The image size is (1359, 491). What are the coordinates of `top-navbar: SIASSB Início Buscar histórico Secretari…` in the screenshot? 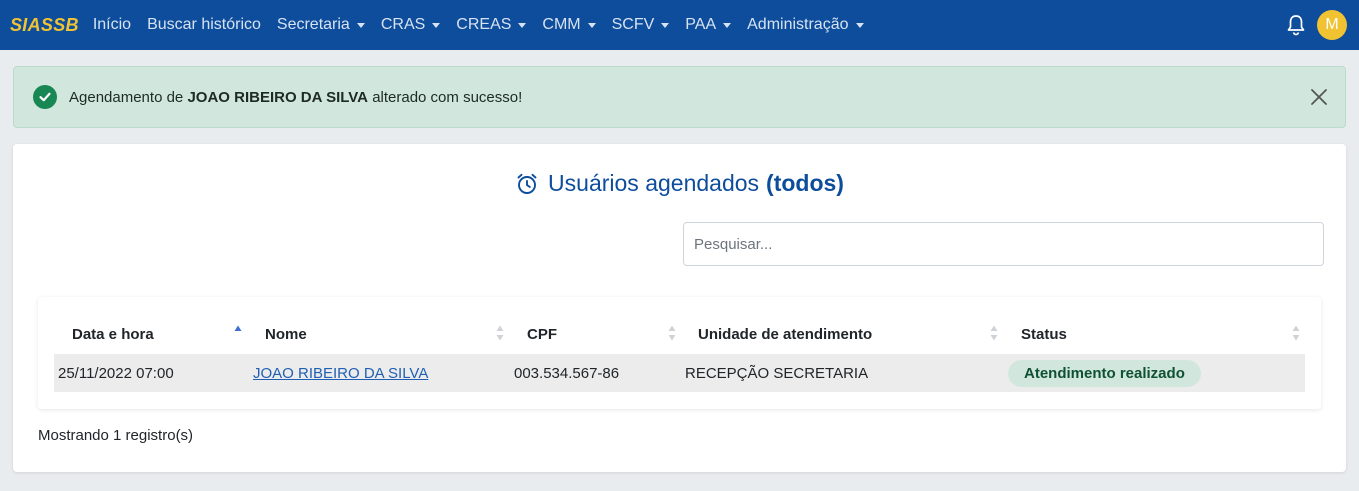 It's located at (679, 25).